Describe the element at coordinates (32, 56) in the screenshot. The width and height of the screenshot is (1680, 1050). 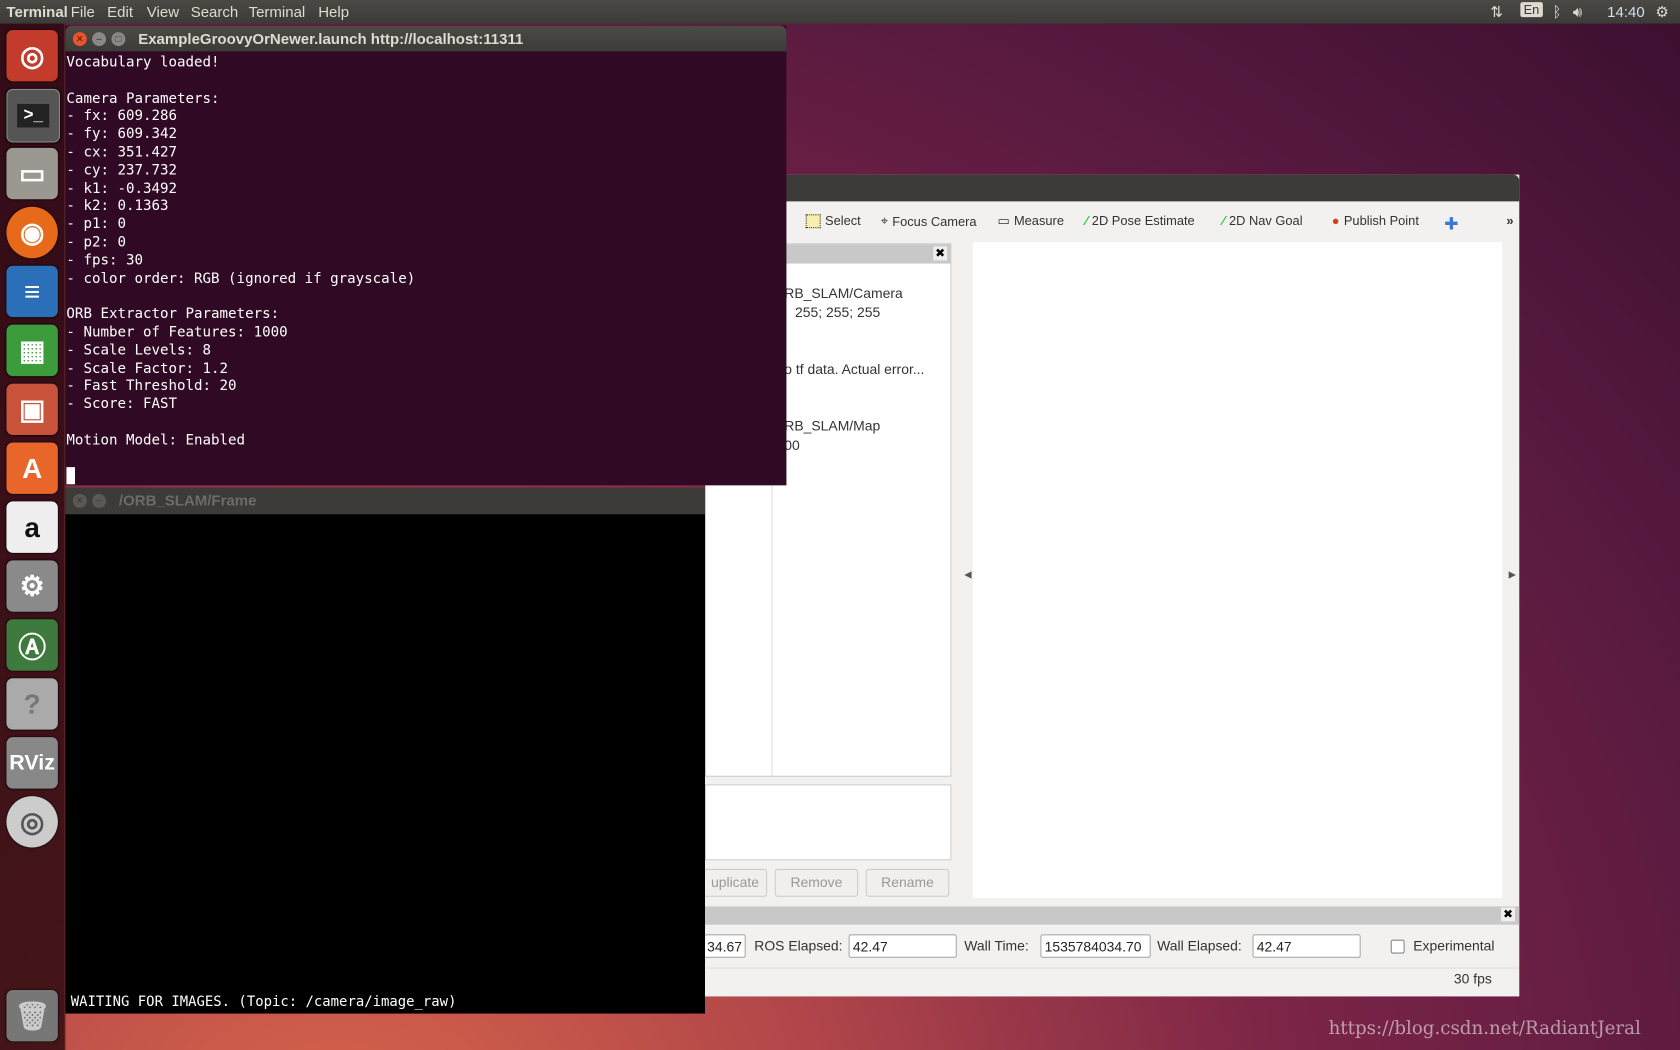
I see `ubuntu-dash-icon: ◎` at that location.